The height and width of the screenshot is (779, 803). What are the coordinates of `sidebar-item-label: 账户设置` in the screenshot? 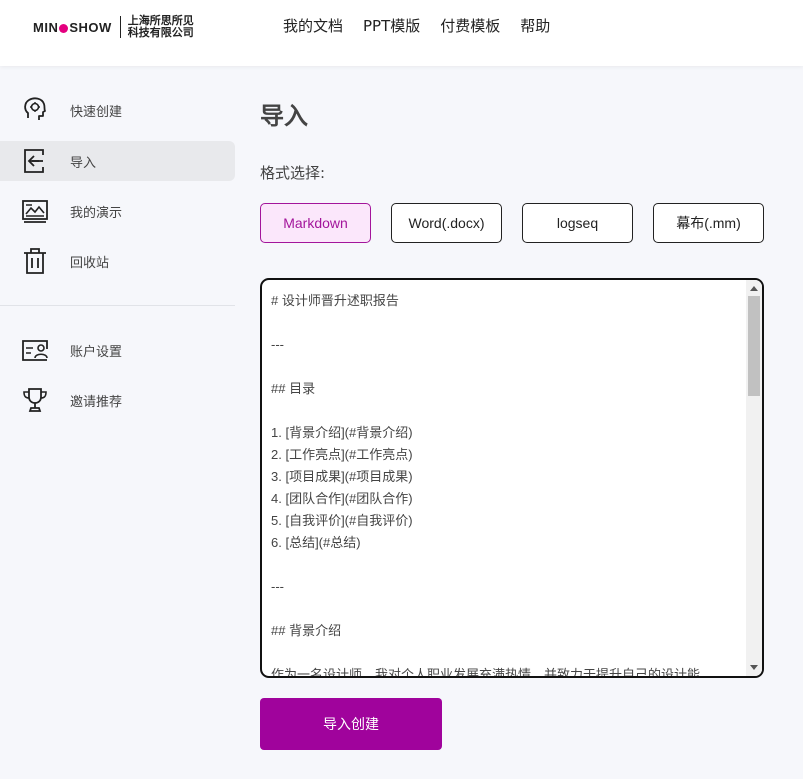 It's located at (96, 352).